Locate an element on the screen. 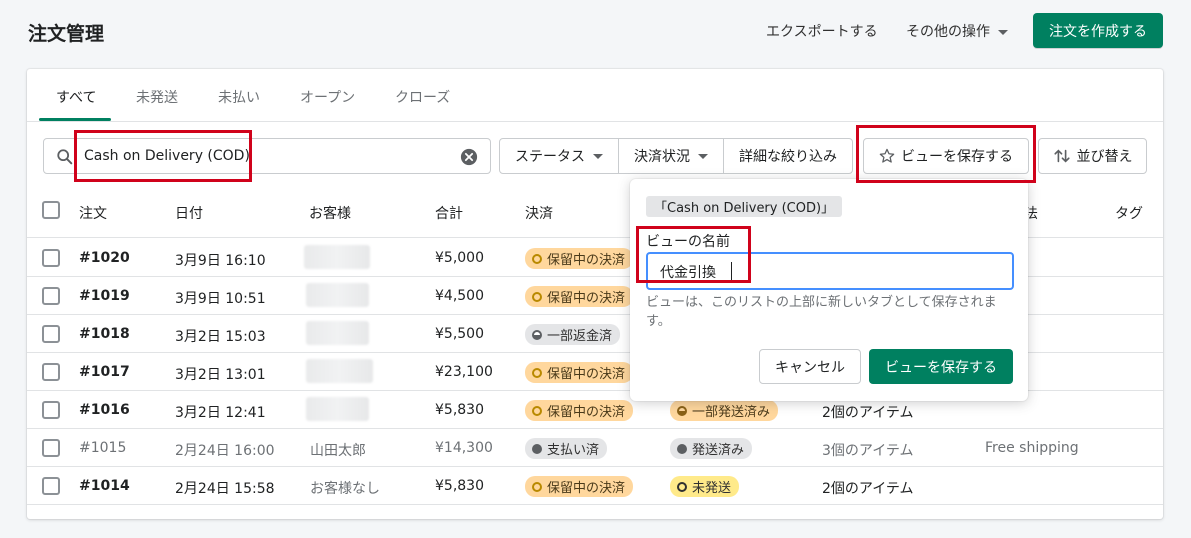  tab-all: すべて is located at coordinates (76, 97).